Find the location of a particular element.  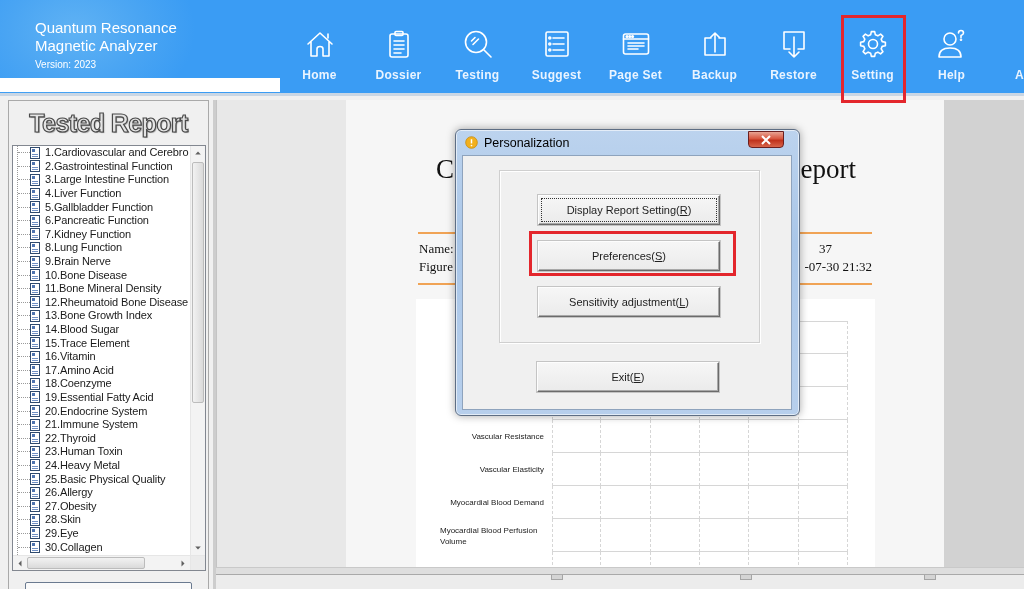

report-item: 5.Gallbladder Function is located at coordinates (104, 207).